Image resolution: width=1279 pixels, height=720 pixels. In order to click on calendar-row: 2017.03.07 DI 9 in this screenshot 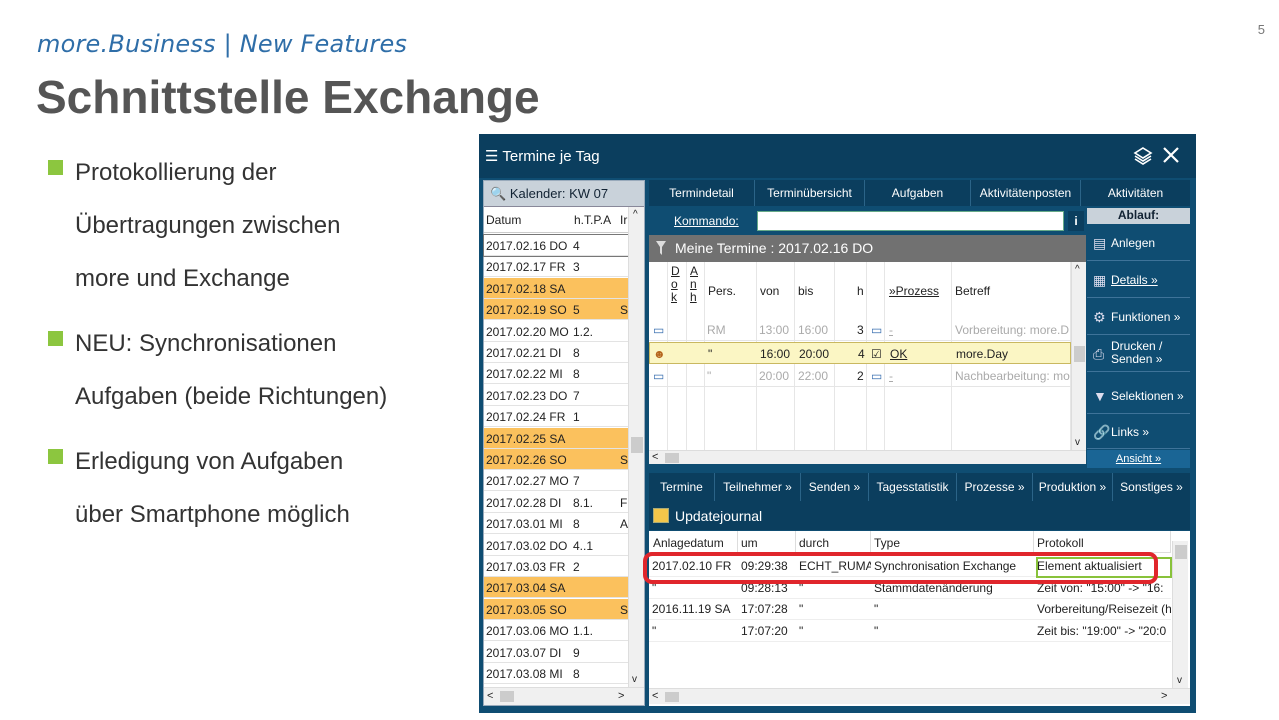, I will do `click(556, 652)`.